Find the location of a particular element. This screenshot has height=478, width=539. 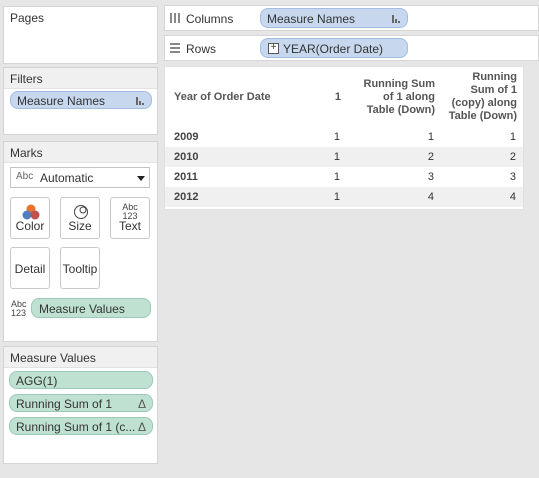

filter-pill-measure-names: Measure Names is located at coordinates (81, 100).